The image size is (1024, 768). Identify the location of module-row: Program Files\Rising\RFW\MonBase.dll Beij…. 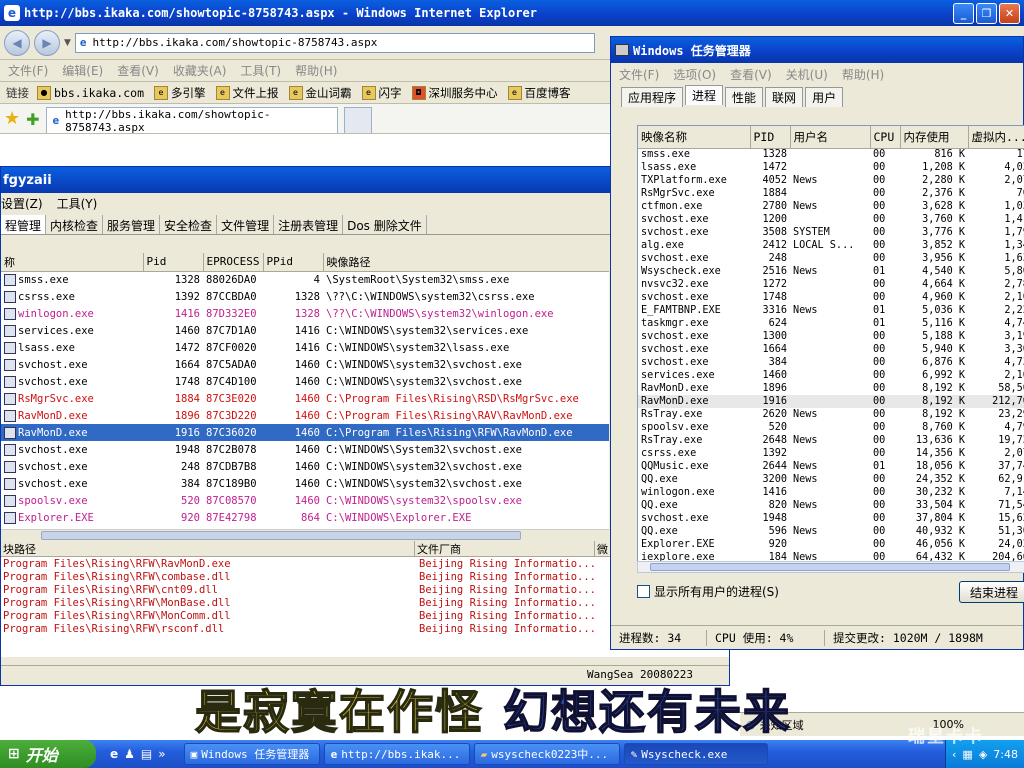
(301, 602).